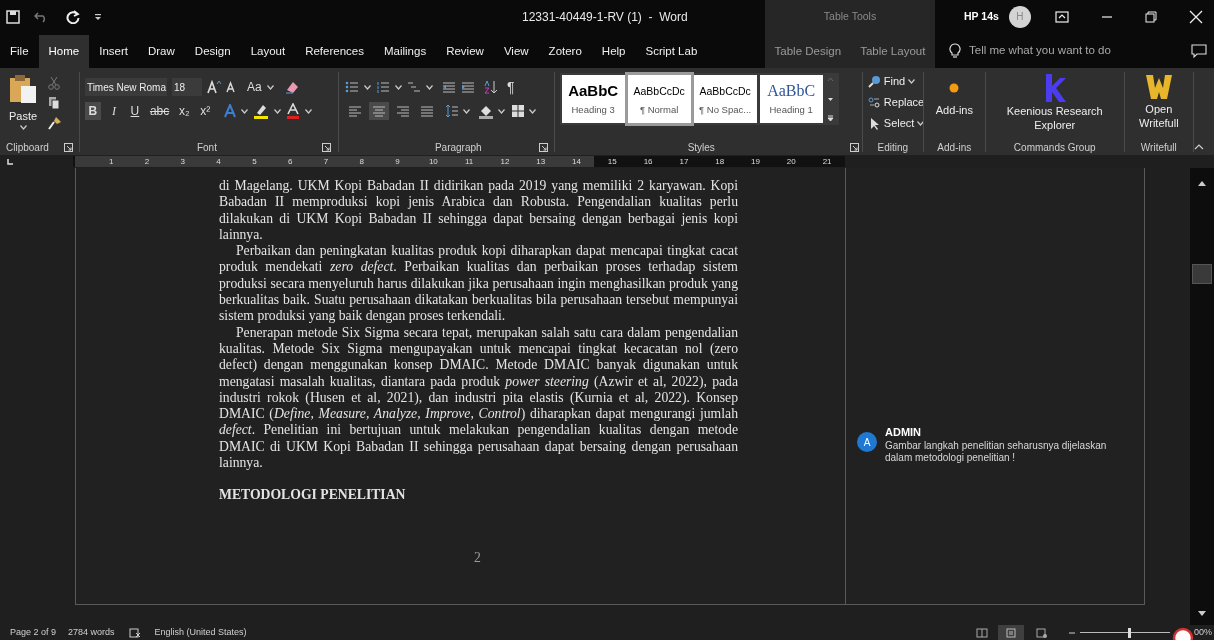 The width and height of the screenshot is (1214, 640). Describe the element at coordinates (268, 51) in the screenshot. I see `ribbon-tab: Layout` at that location.